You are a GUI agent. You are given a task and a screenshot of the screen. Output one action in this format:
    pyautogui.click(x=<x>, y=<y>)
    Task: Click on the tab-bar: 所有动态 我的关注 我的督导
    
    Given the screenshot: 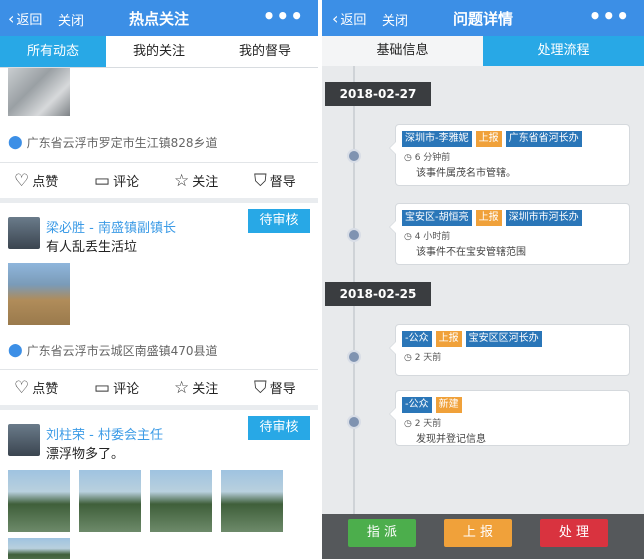 What is the action you would take?
    pyautogui.click(x=159, y=52)
    